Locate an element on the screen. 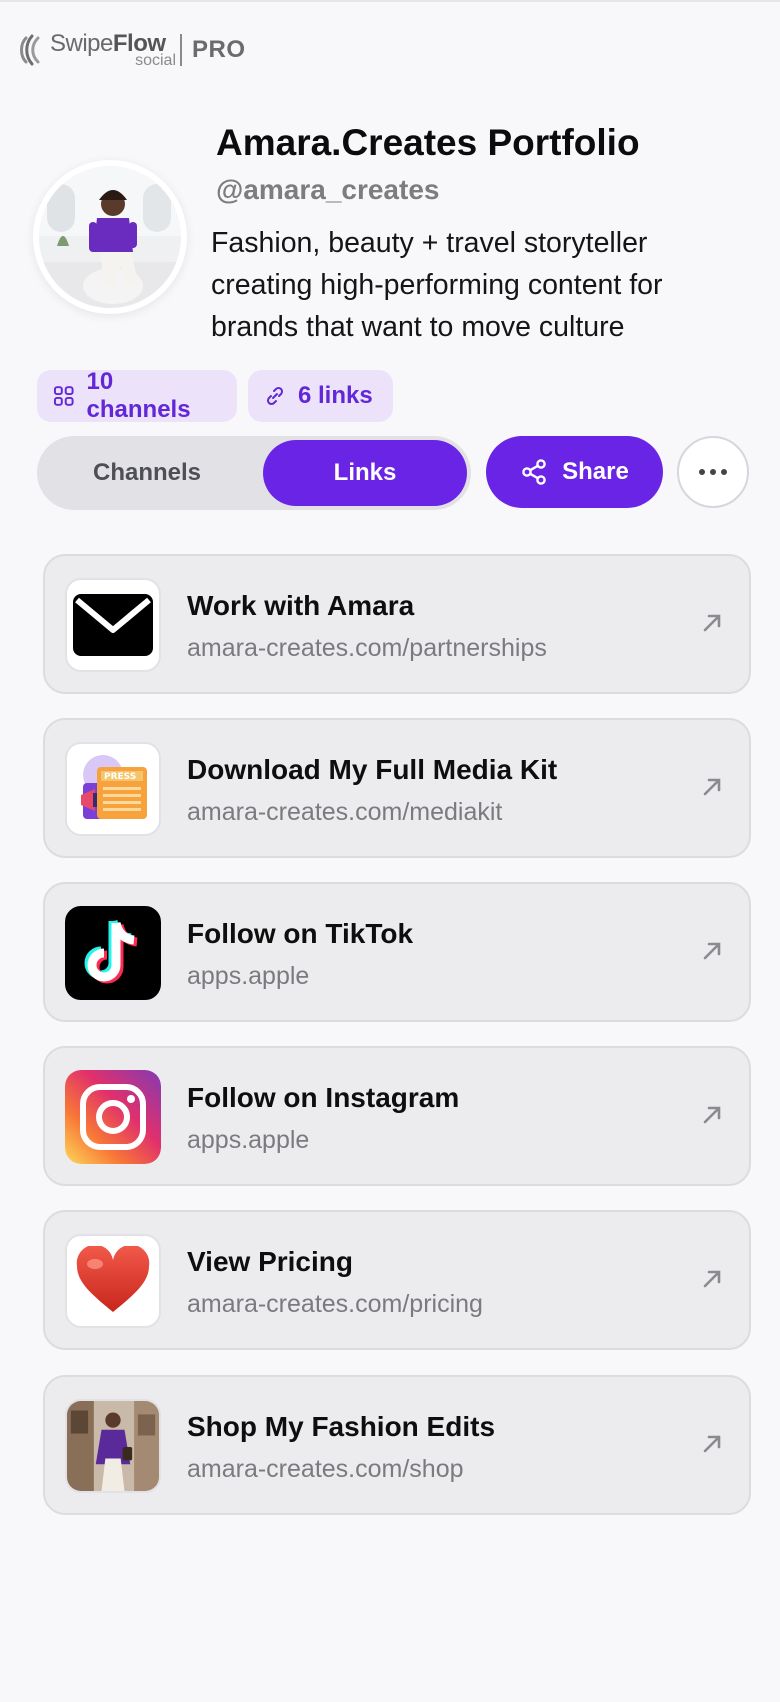 Image resolution: width=780 pixels, height=1702 pixels. profile-photo is located at coordinates (110, 237).